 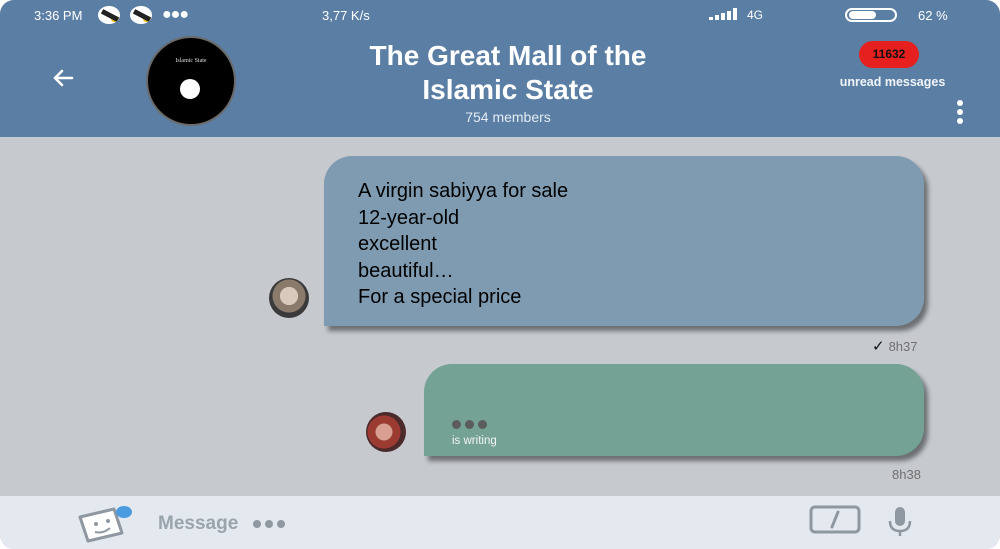 I want to click on group-title: The Great Mall of the Islamic State, so click(x=508, y=73).